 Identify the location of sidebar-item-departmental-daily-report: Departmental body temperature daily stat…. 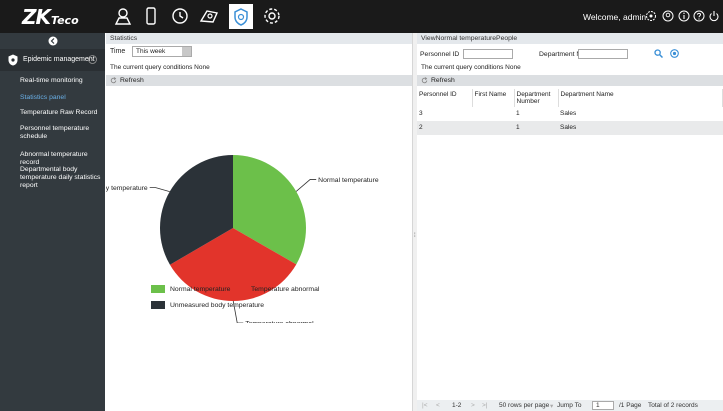
(61, 178).